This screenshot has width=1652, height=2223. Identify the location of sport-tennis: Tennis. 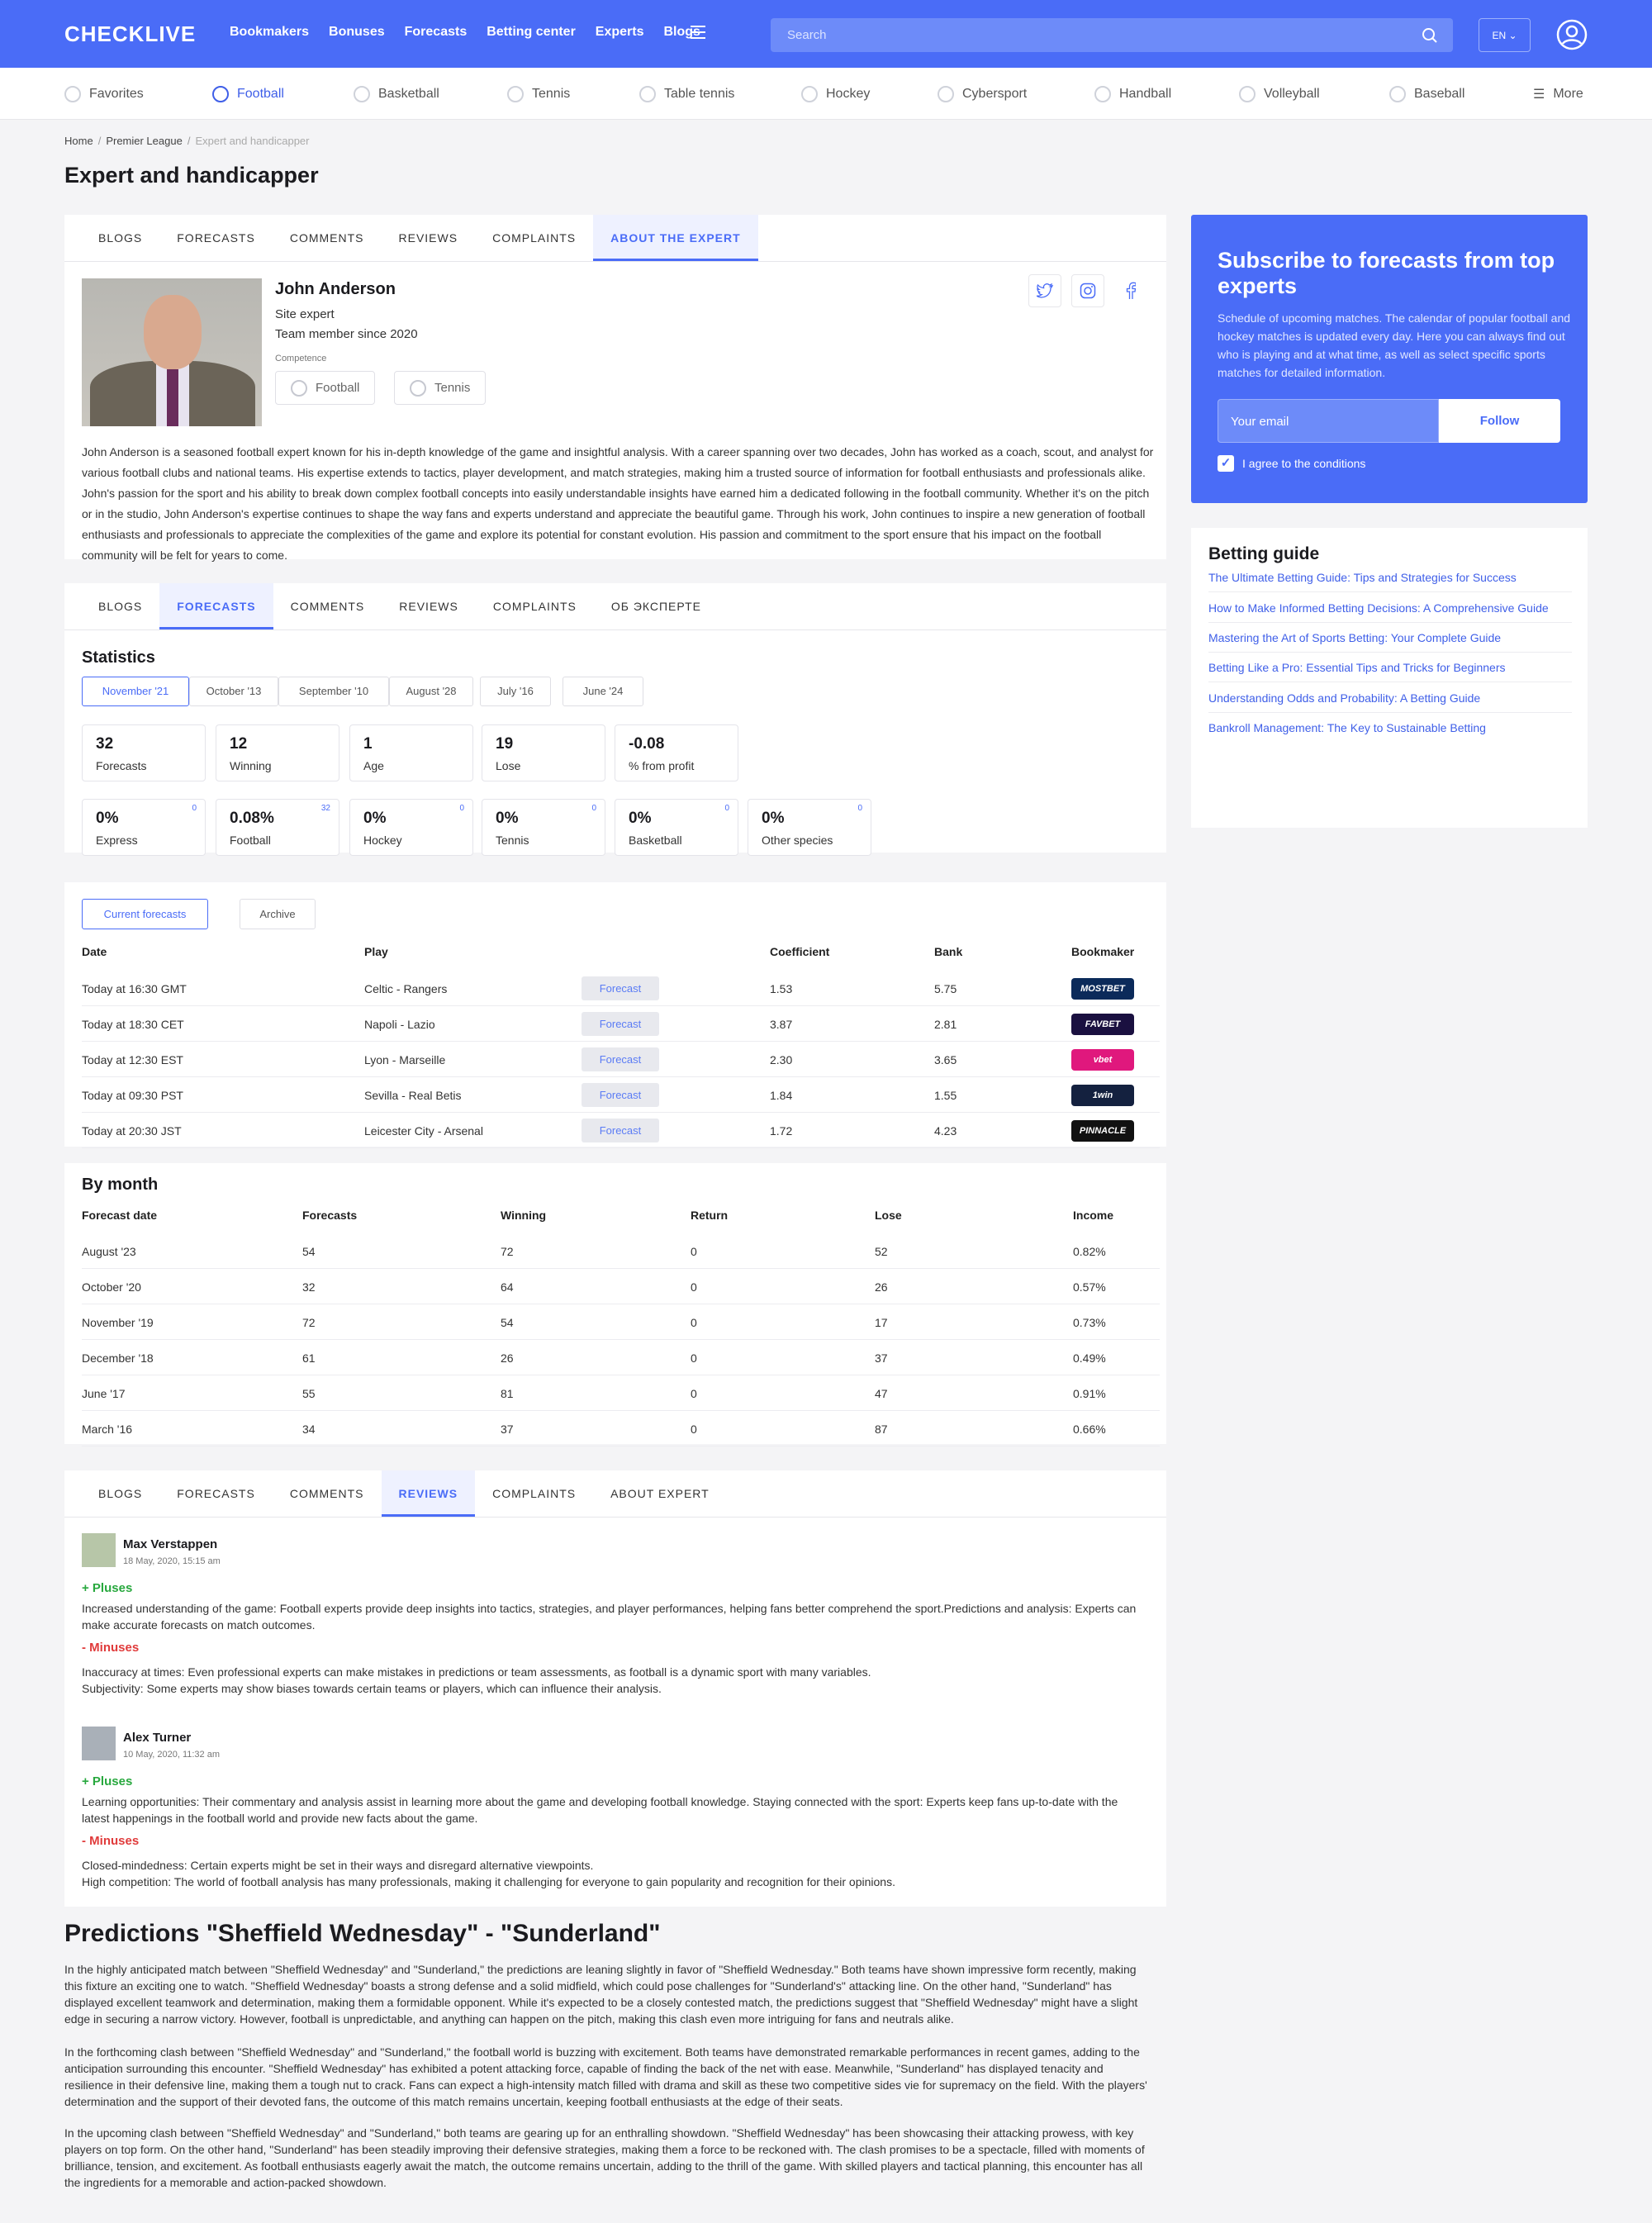
(538, 94).